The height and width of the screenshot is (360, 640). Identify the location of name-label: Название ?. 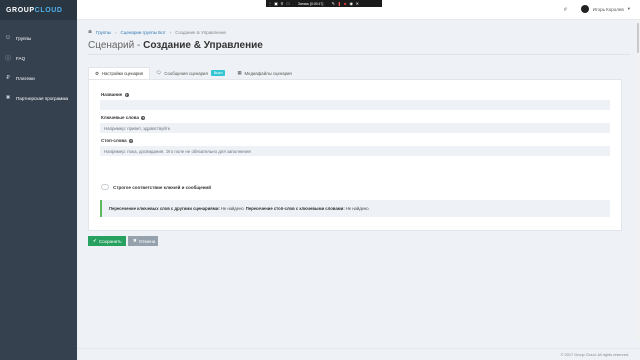
(115, 94).